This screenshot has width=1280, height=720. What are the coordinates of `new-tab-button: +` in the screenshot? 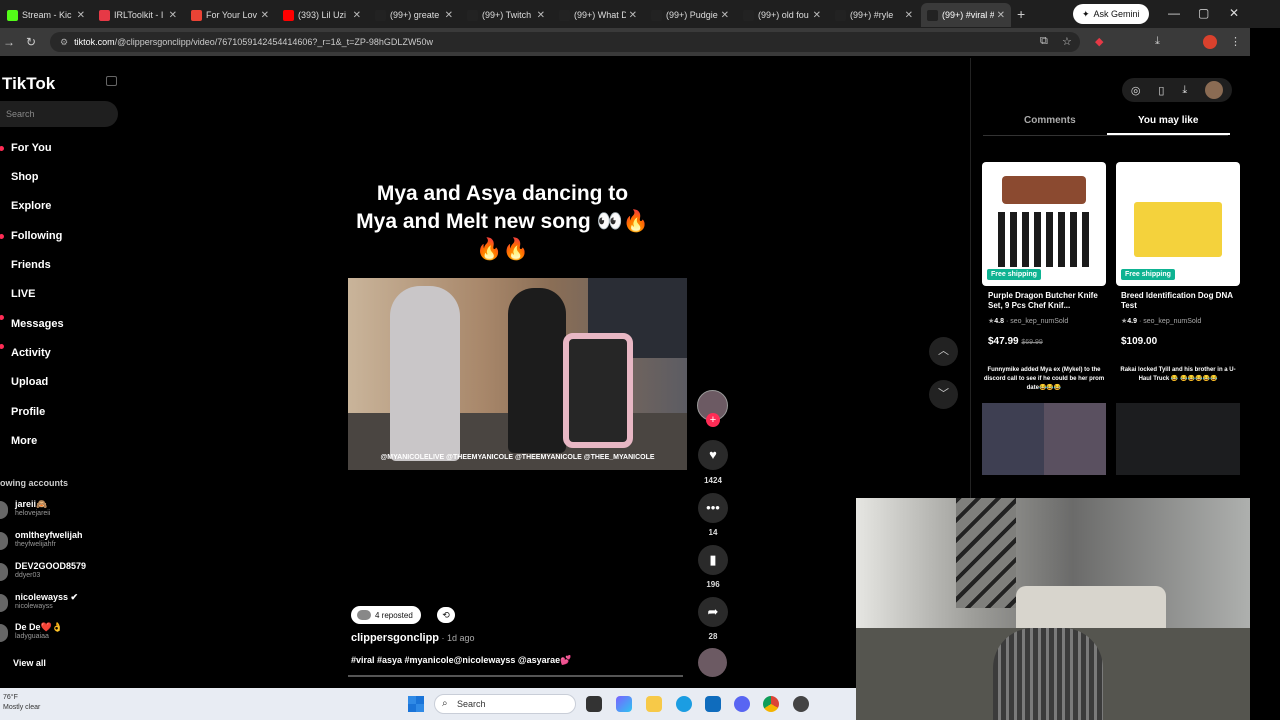 It's located at (1021, 14).